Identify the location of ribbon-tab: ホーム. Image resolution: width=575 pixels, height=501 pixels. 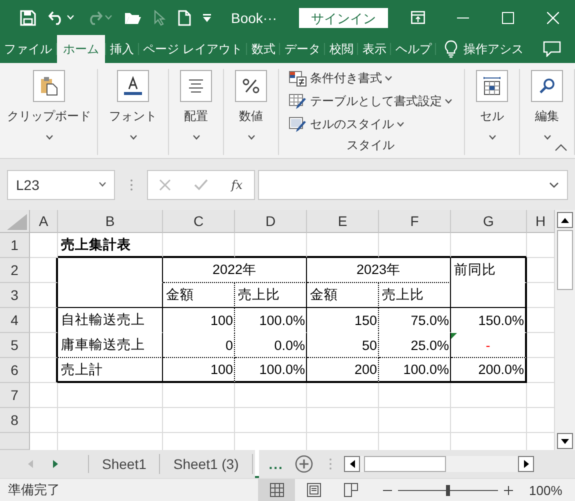
(81, 49).